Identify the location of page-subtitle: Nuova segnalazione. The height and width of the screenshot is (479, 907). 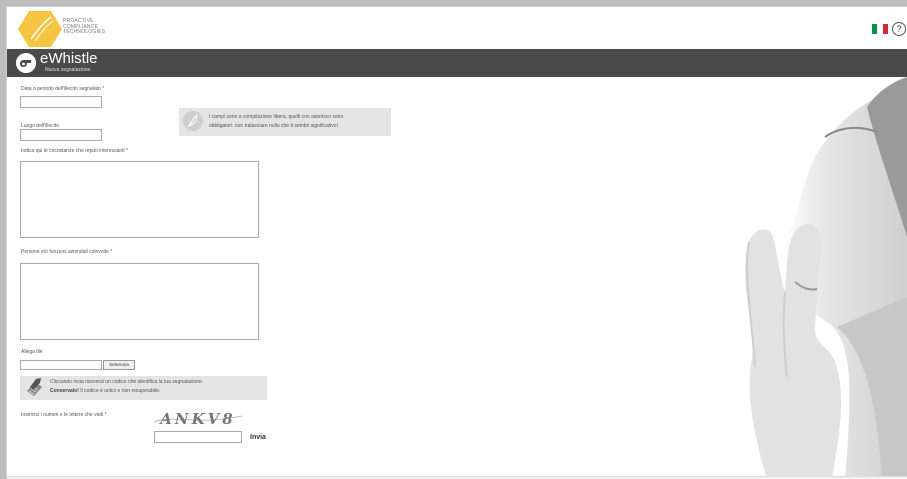
(68, 70).